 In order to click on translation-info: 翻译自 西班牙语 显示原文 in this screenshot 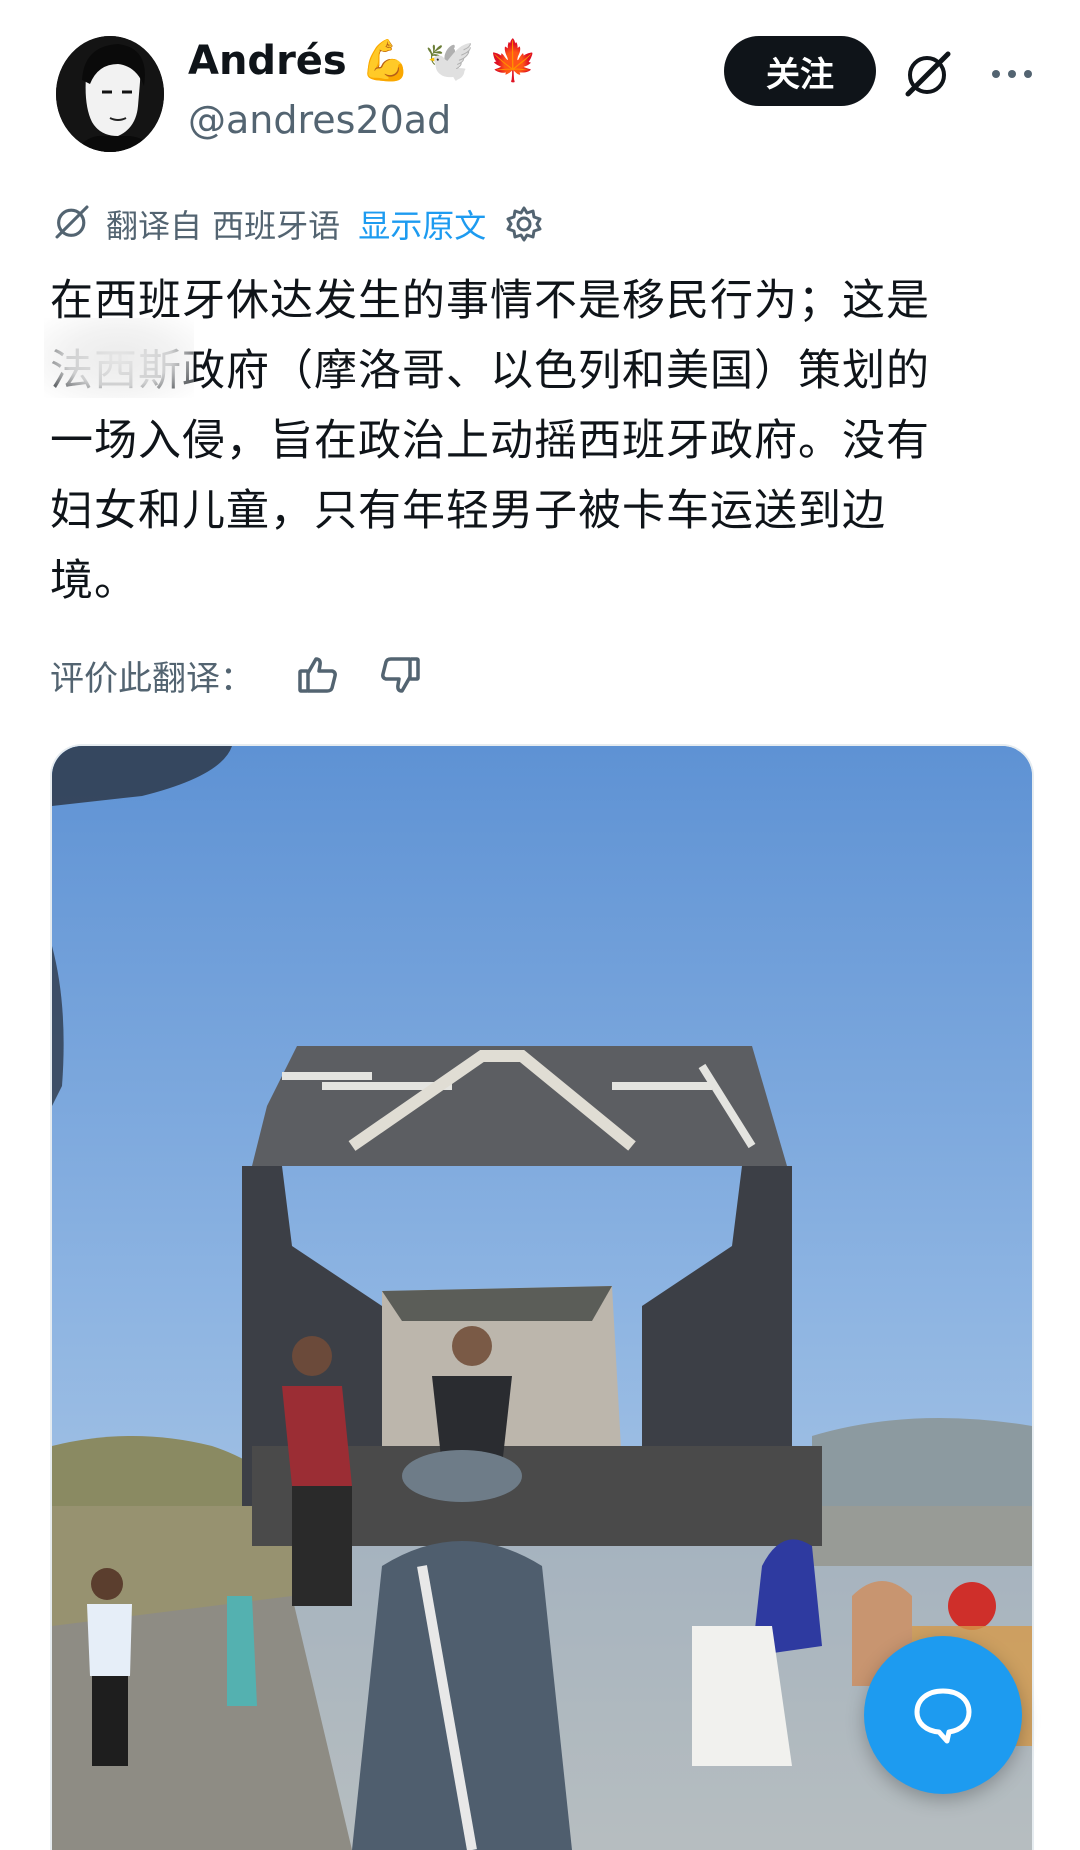, I will do `click(297, 224)`.